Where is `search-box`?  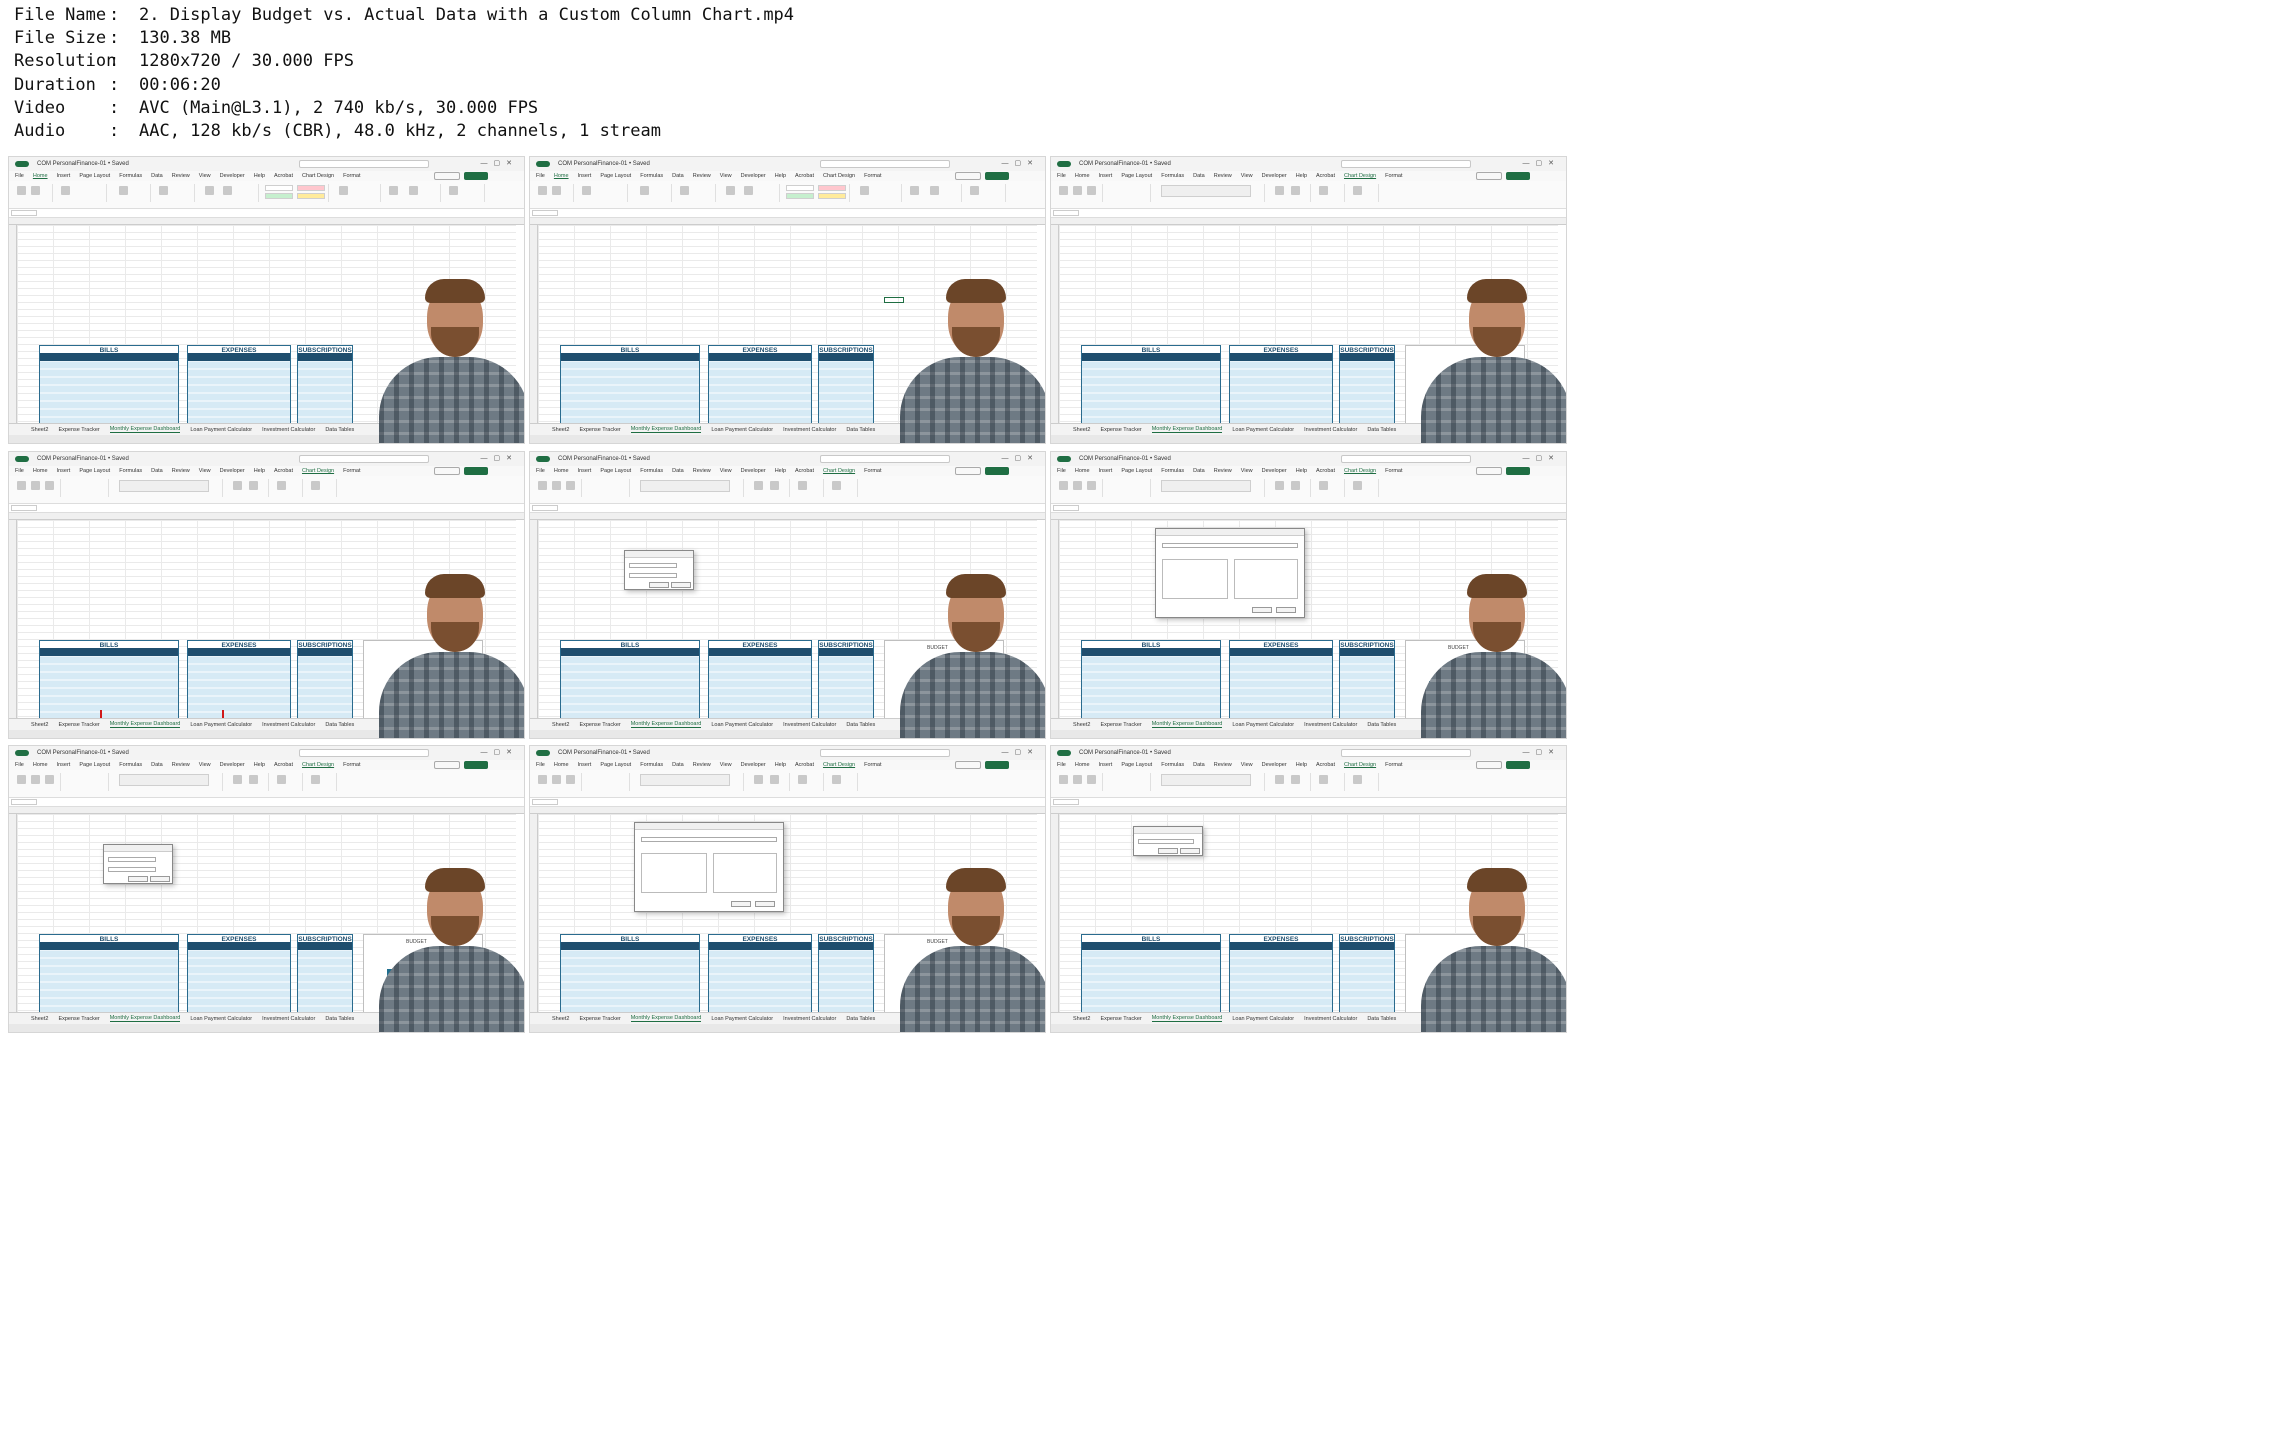
search-box is located at coordinates (364, 164).